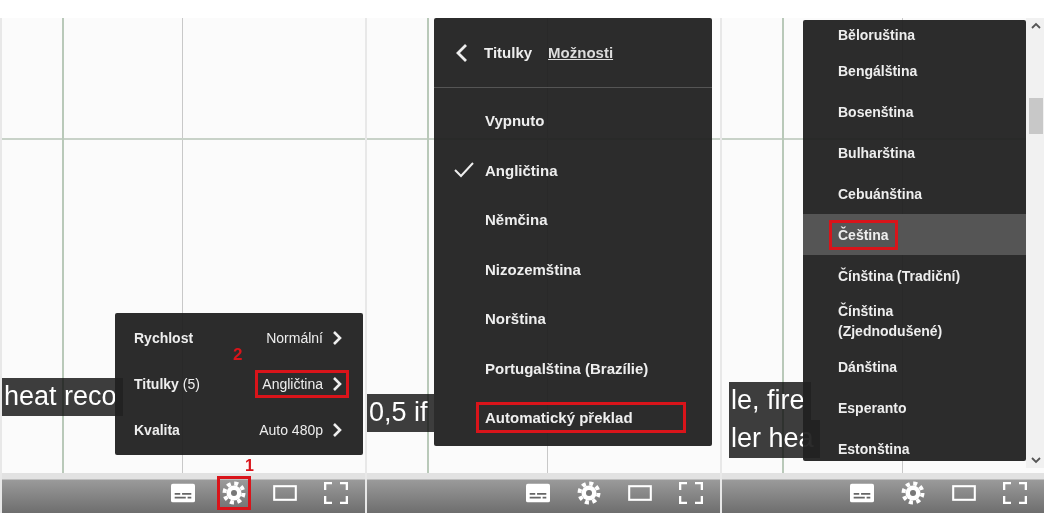 This screenshot has width=1044, height=513. Describe the element at coordinates (302, 384) in the screenshot. I see `setting-value-button: Angličtina` at that location.